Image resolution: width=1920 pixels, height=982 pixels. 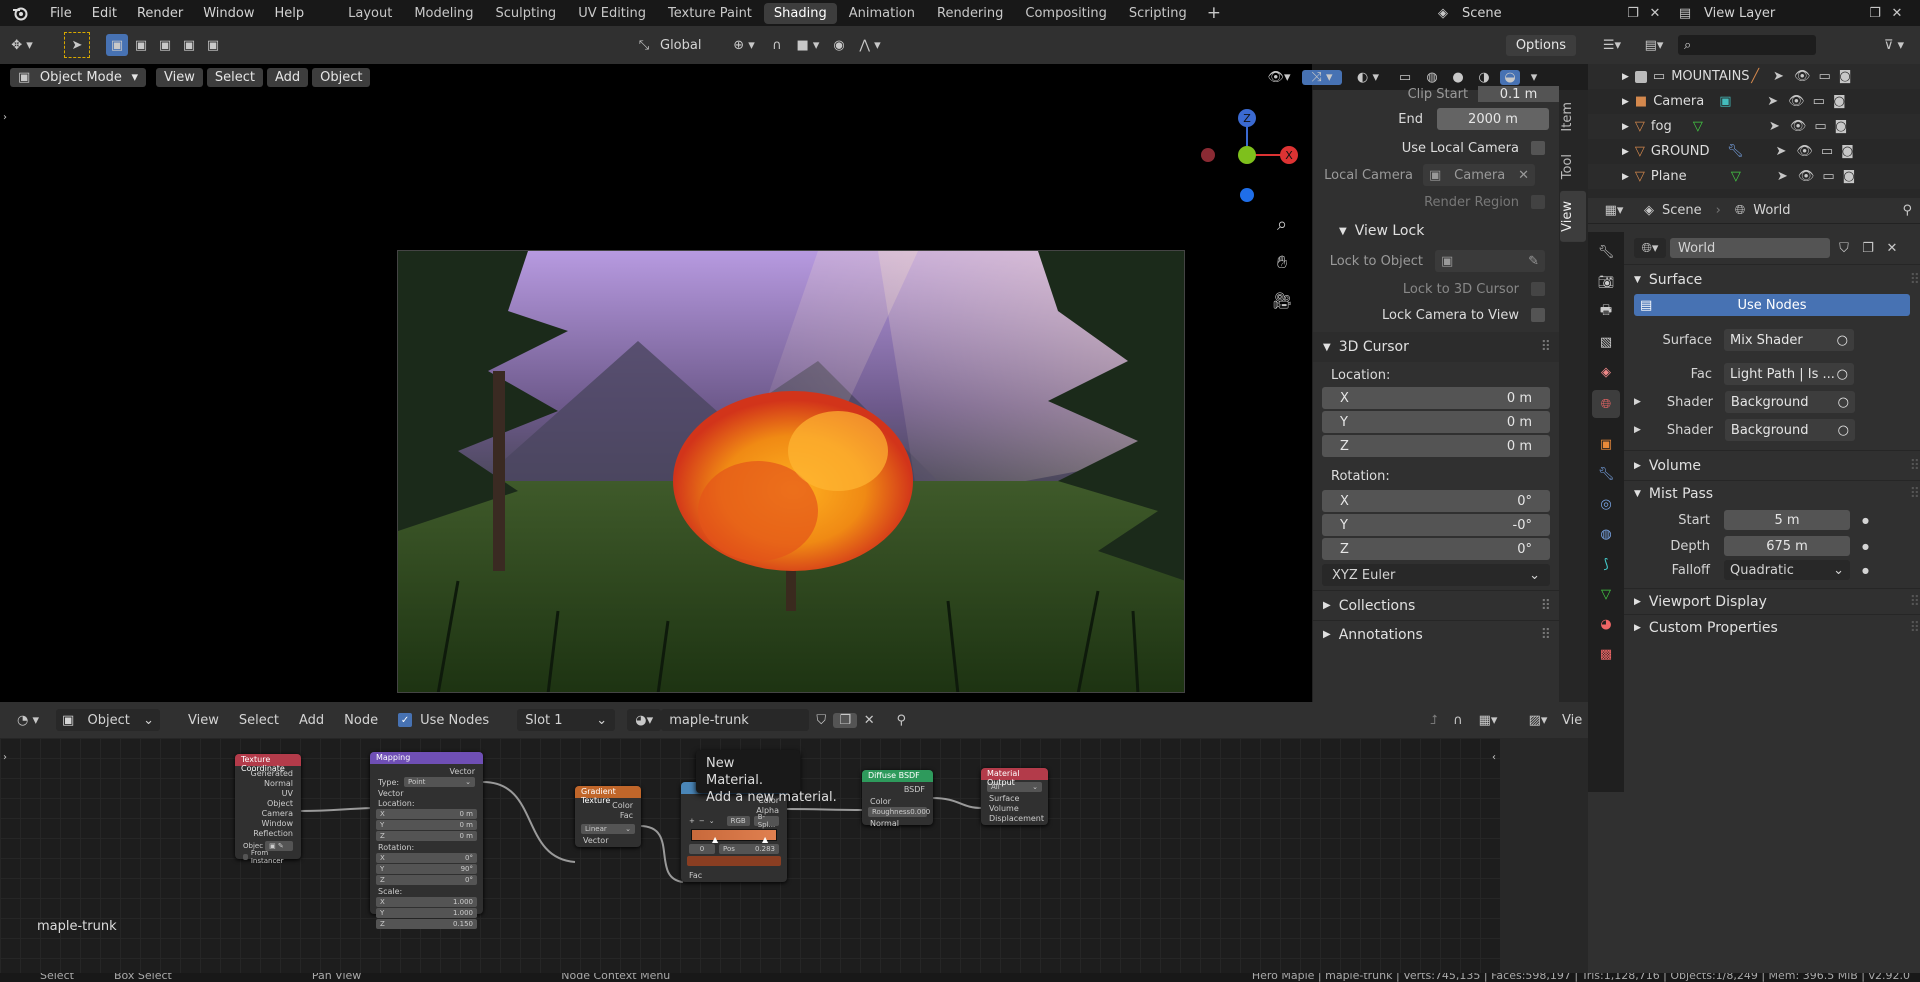 What do you see at coordinates (1787, 546) in the screenshot?
I see `mist-depth-field: 675 m` at bounding box center [1787, 546].